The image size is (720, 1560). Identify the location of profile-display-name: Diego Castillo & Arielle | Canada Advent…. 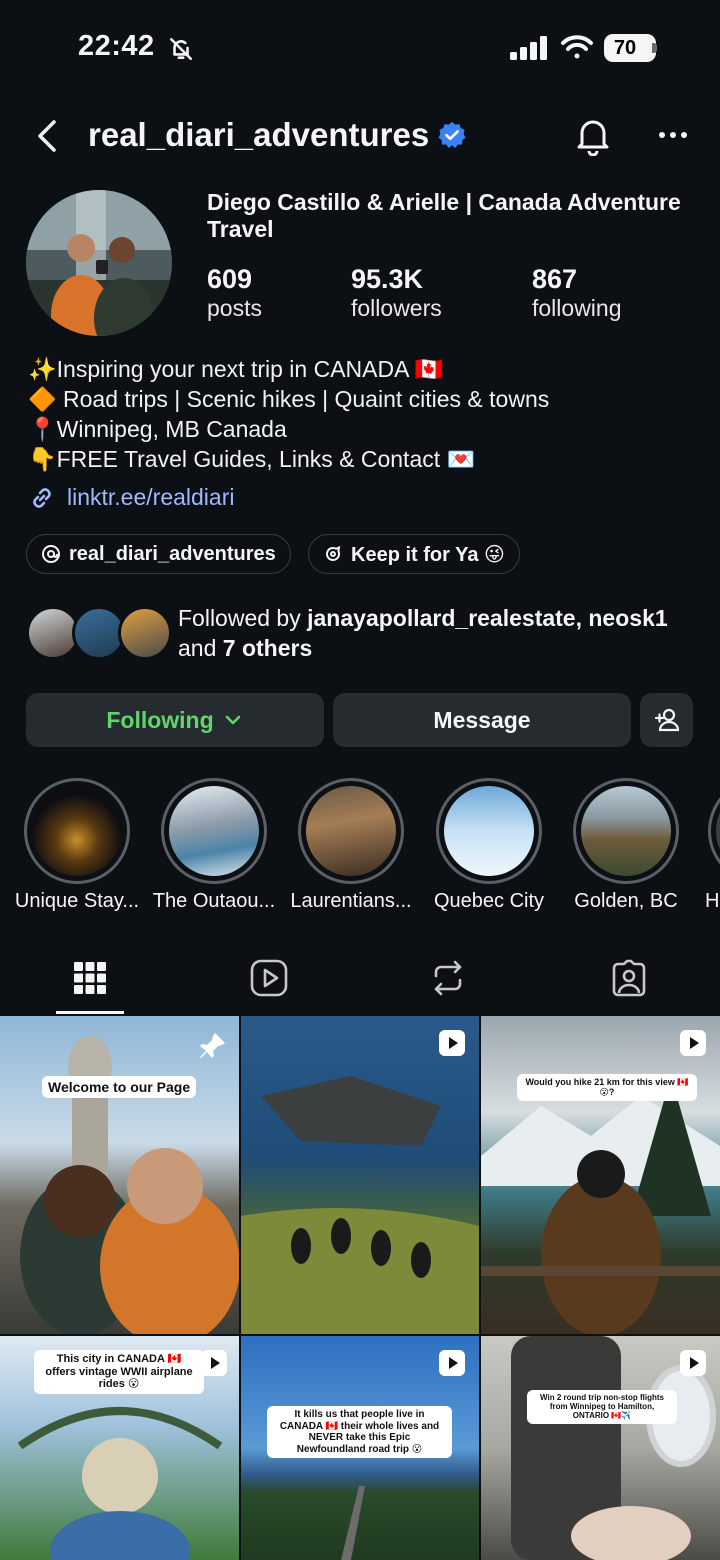
(444, 215).